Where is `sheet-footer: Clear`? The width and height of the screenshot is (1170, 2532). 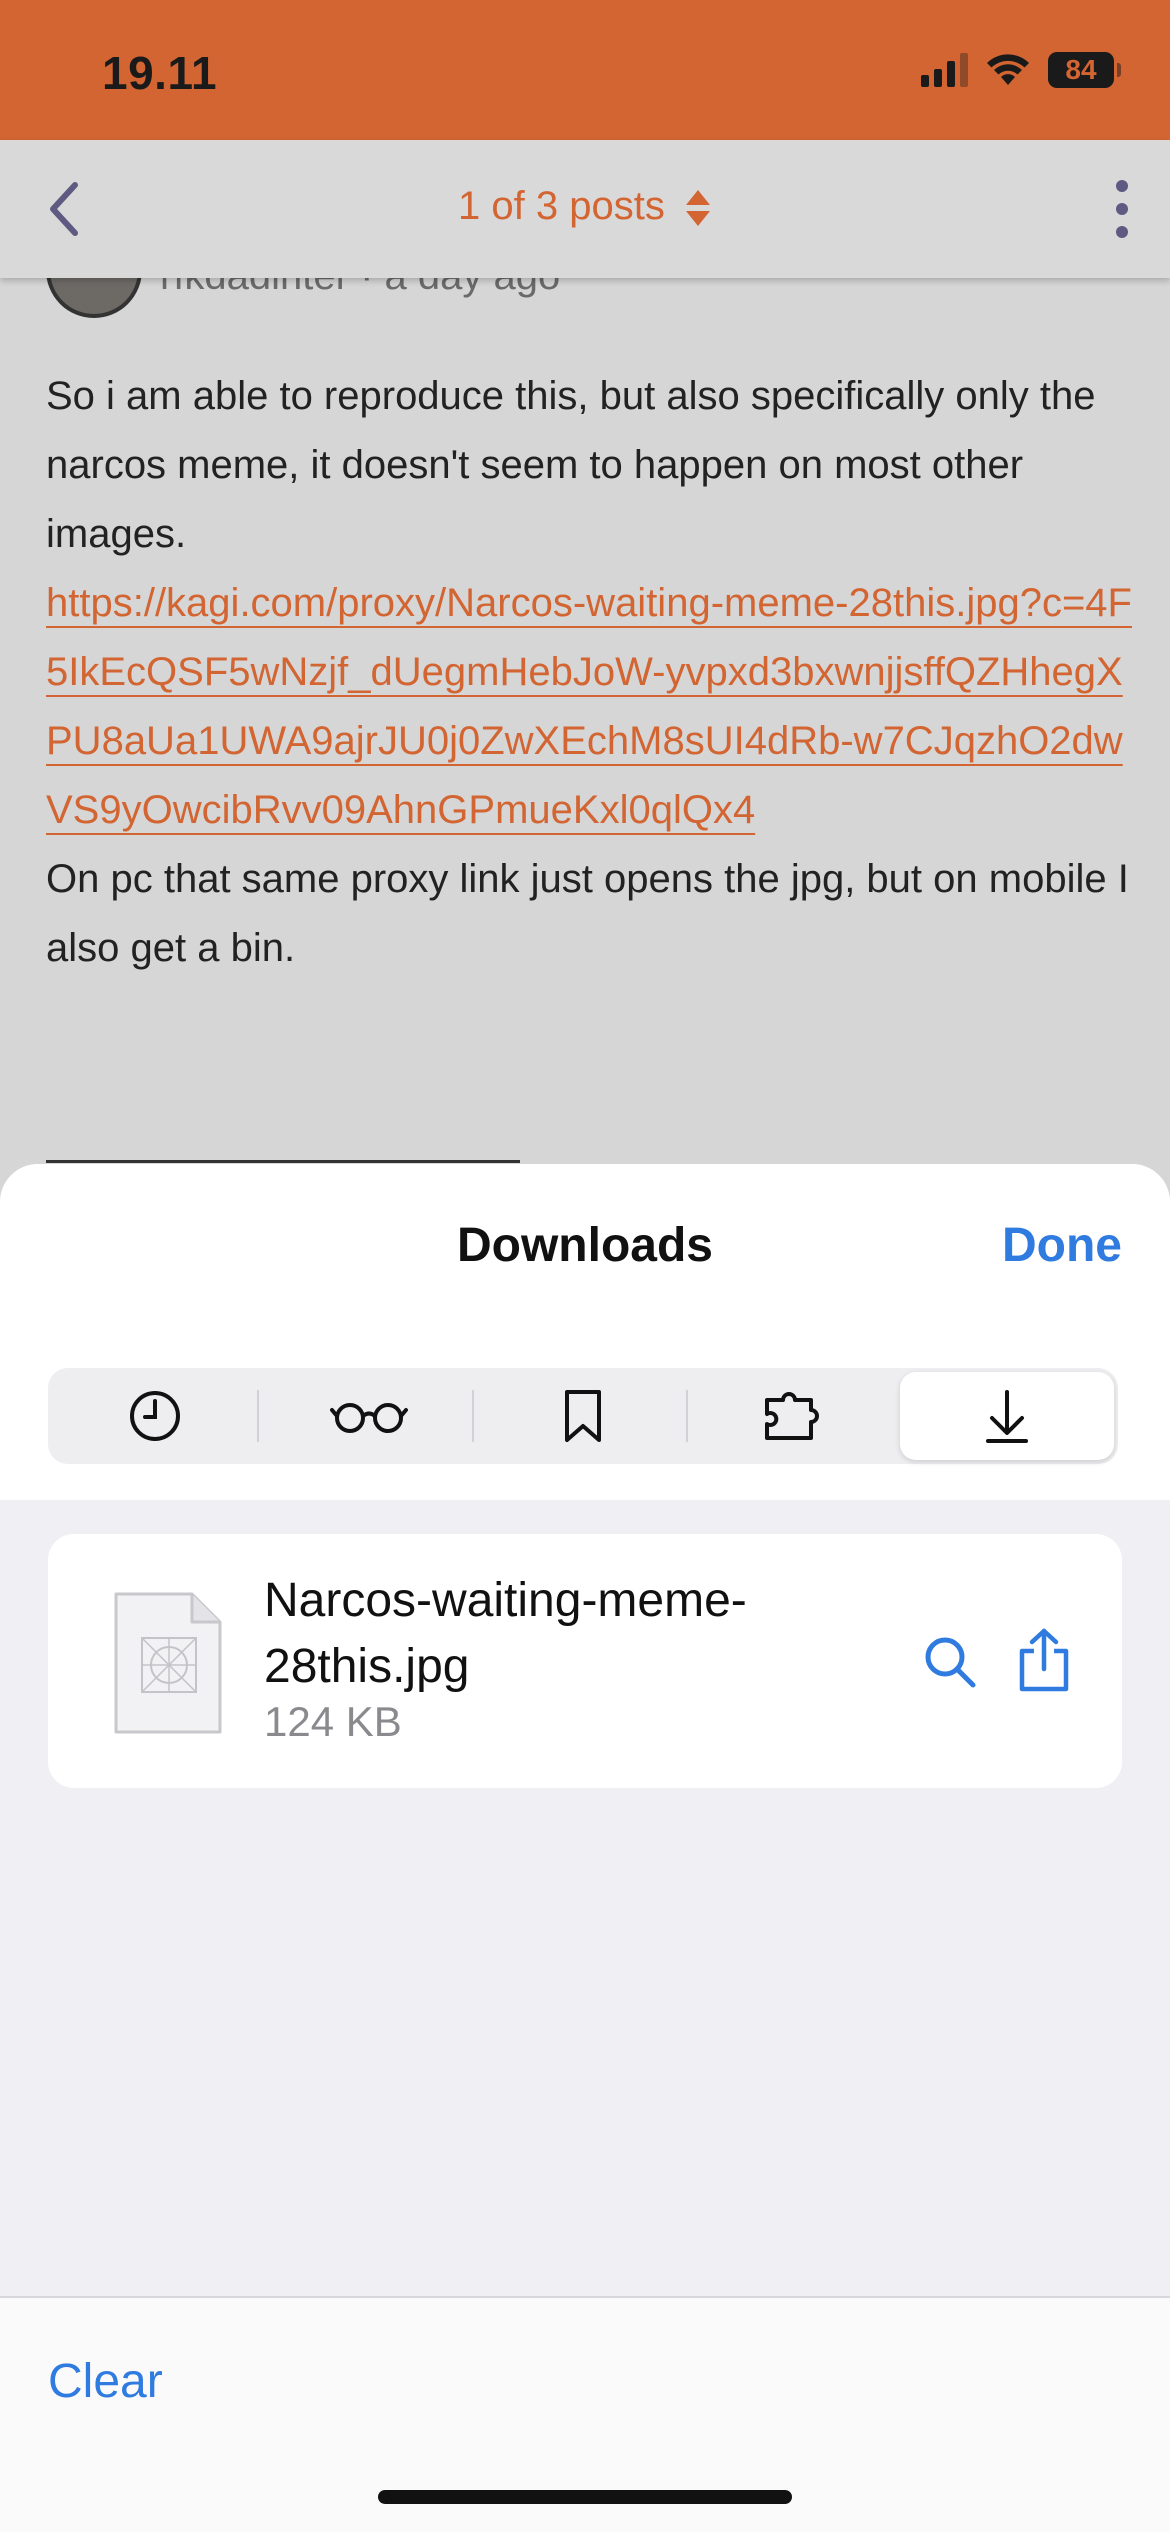 sheet-footer: Clear is located at coordinates (585, 2414).